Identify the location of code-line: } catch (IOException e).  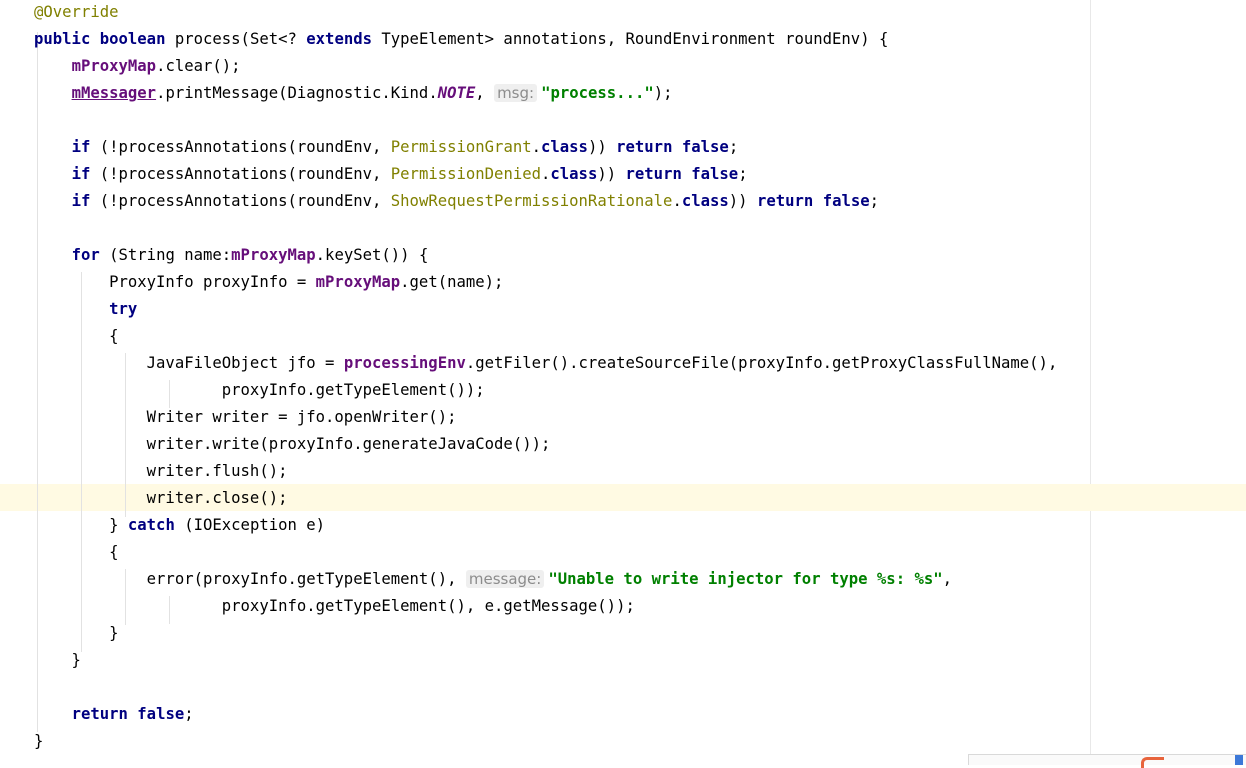
(179, 525).